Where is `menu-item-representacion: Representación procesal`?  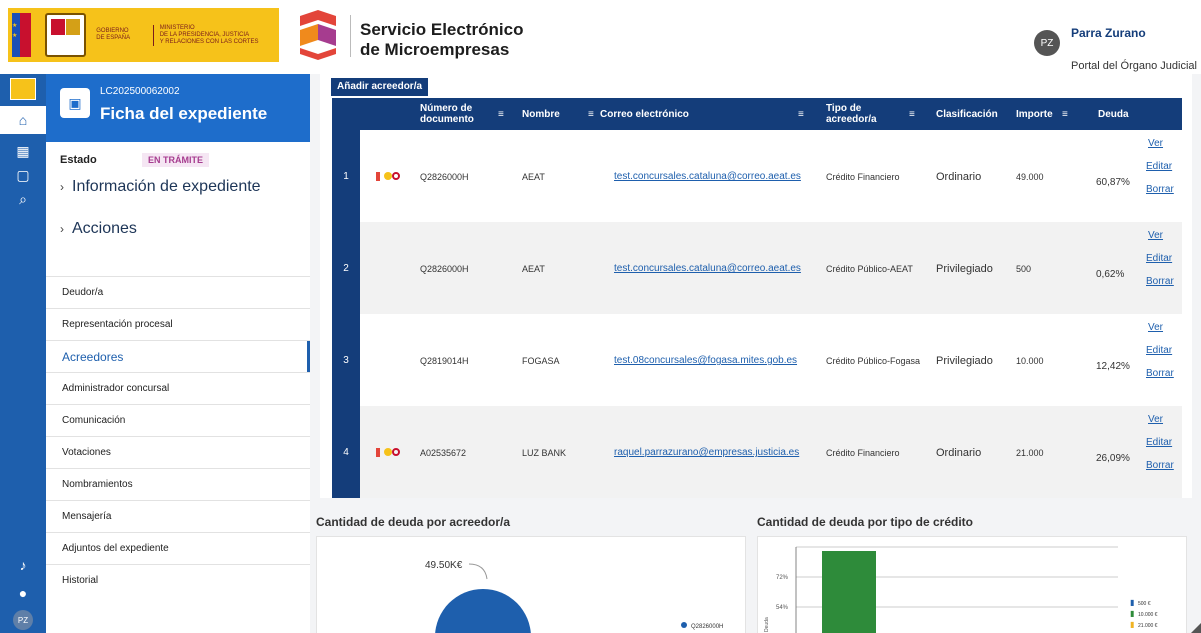 menu-item-representacion: Representación procesal is located at coordinates (178, 324).